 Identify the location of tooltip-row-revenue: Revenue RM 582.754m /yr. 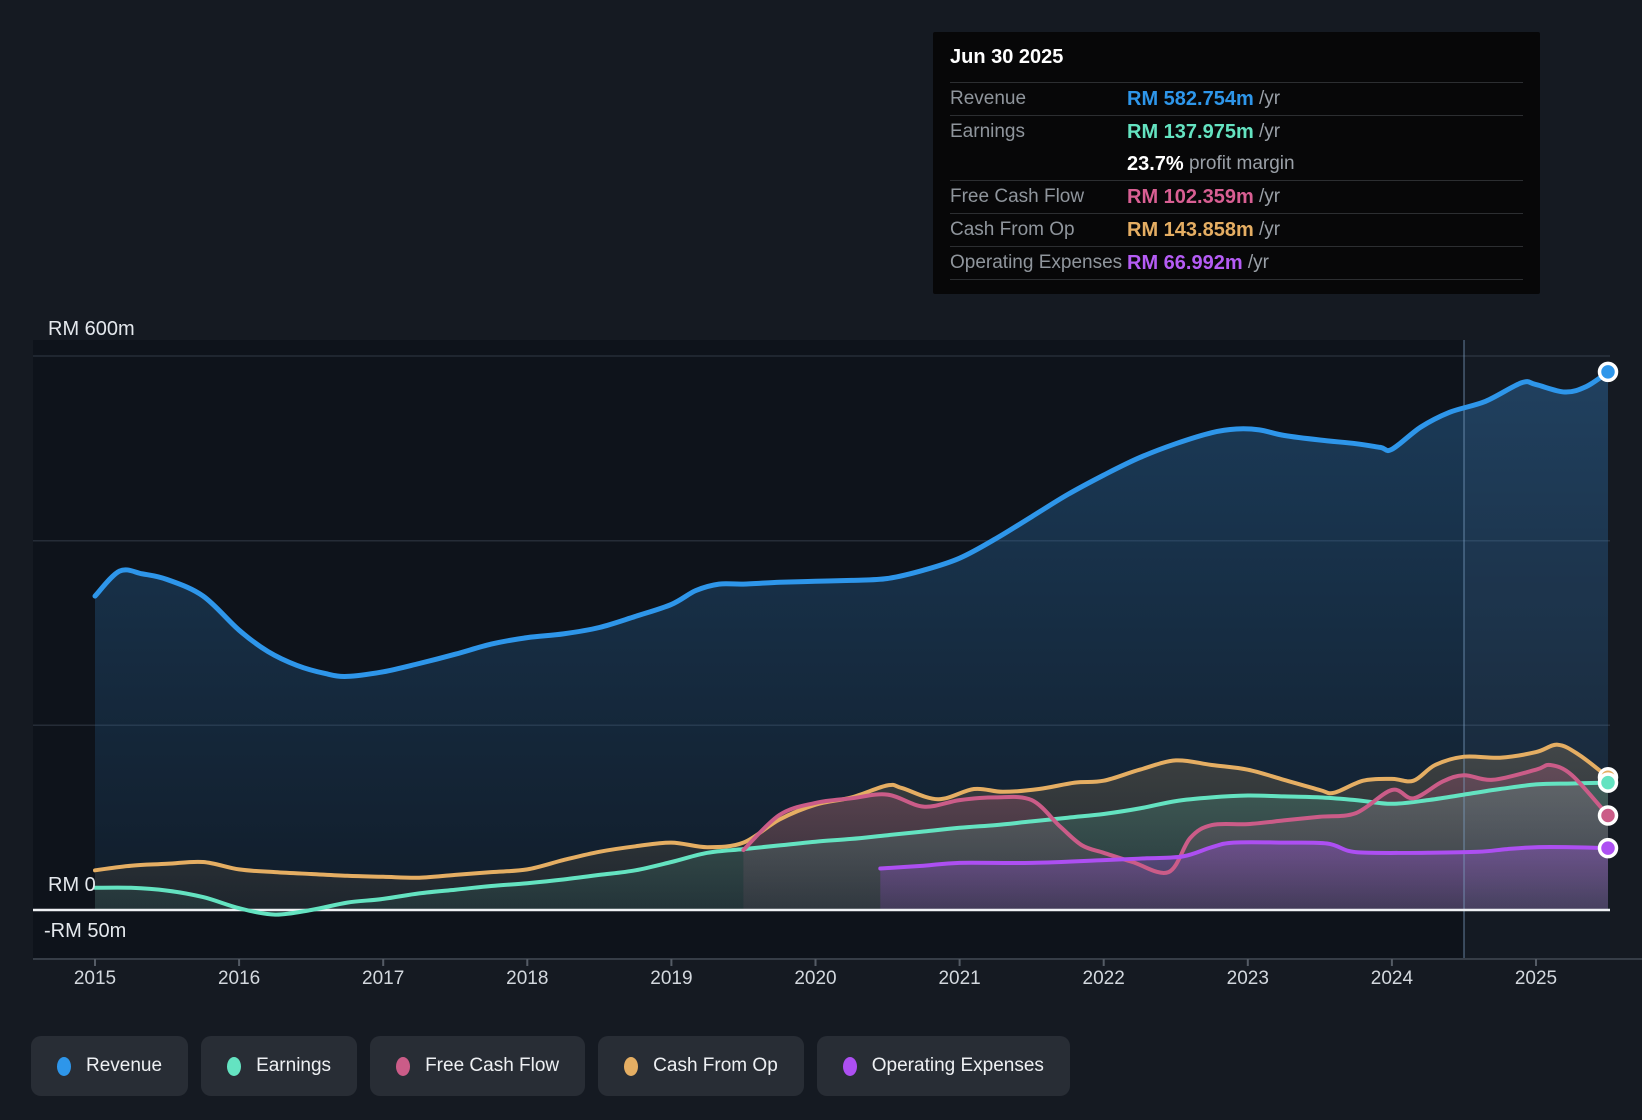
(1236, 98).